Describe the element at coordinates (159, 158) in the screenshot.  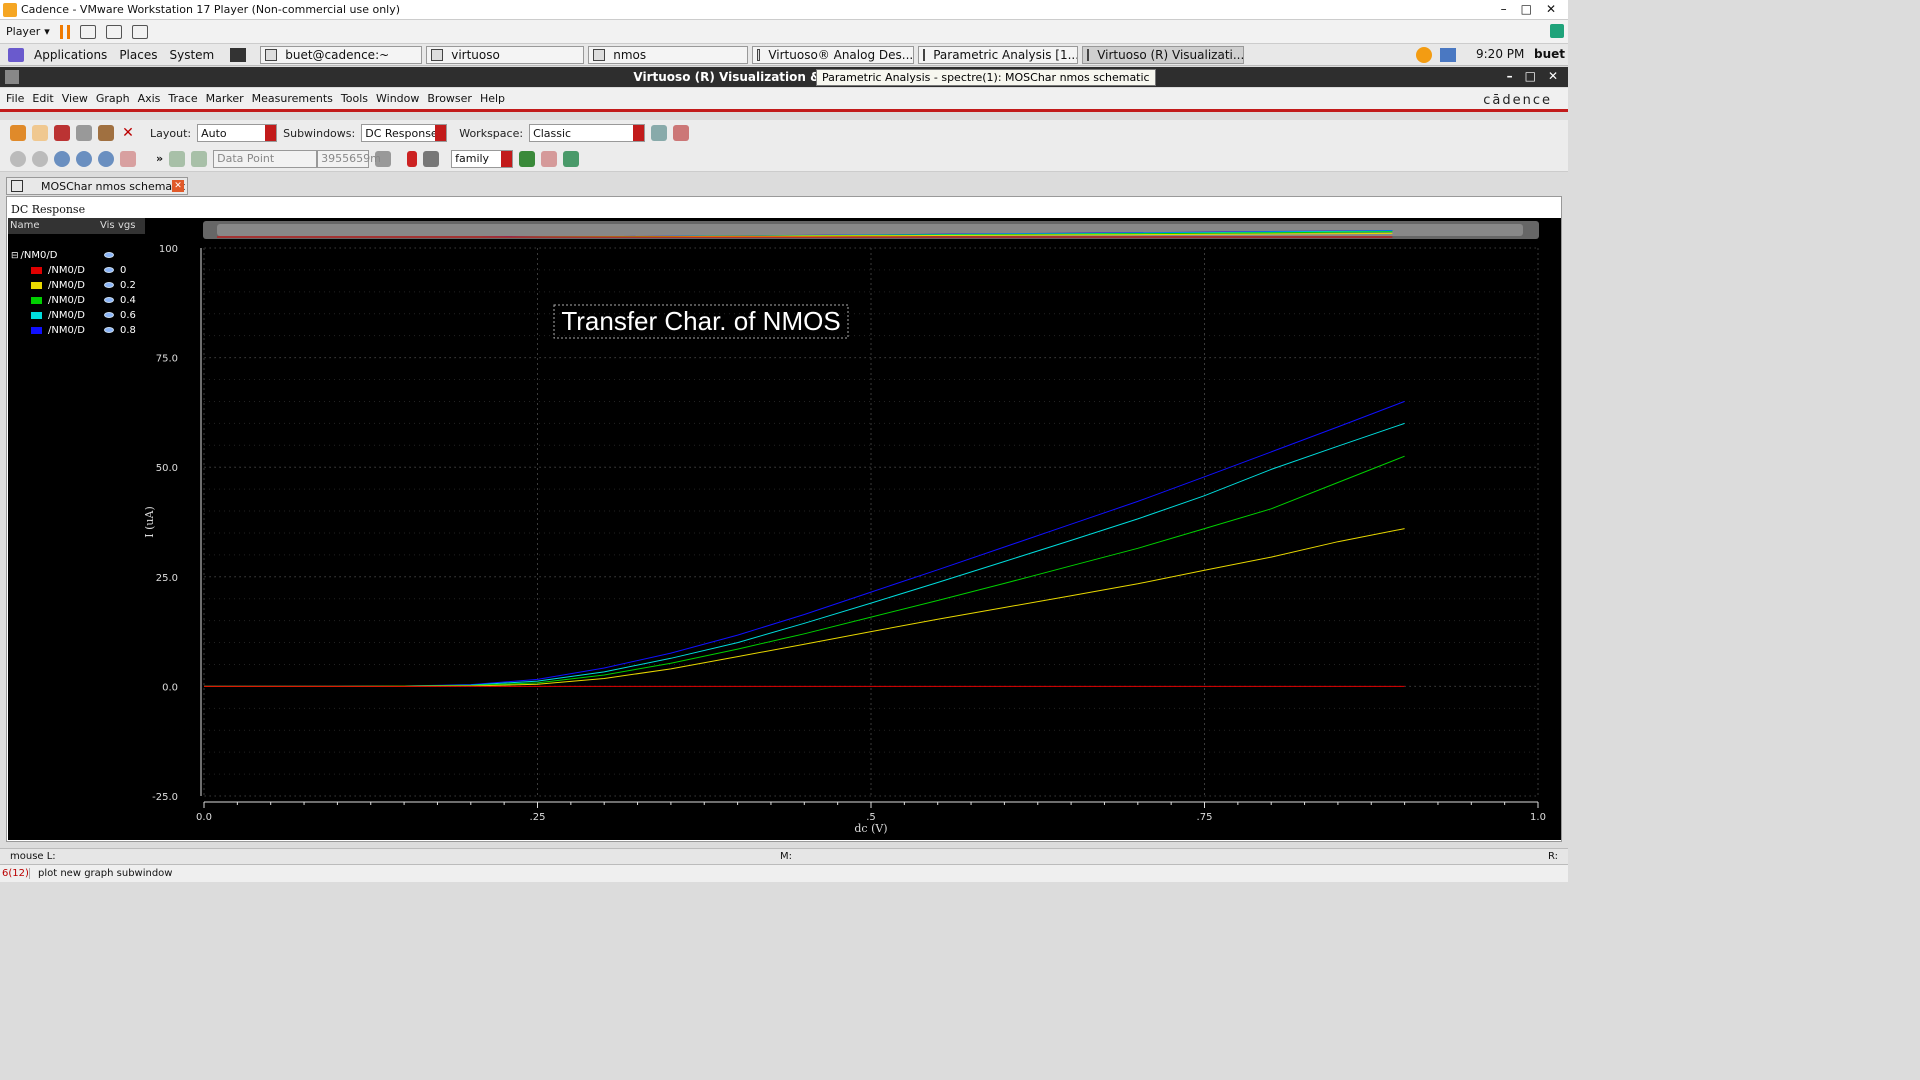
I see `overflow-chevron-icon: »` at that location.